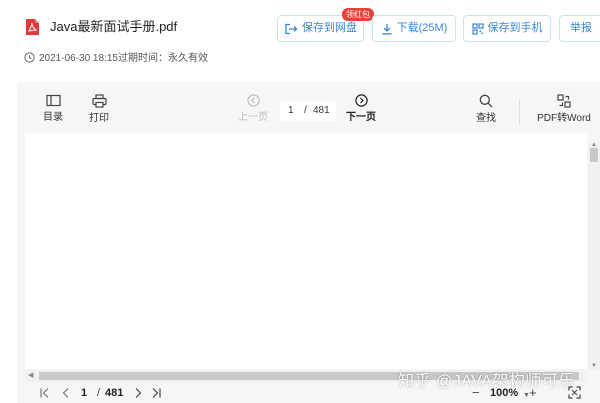 Image resolution: width=600 pixels, height=403 pixels. Describe the element at coordinates (29, 57) in the screenshot. I see `clock-icon` at that location.